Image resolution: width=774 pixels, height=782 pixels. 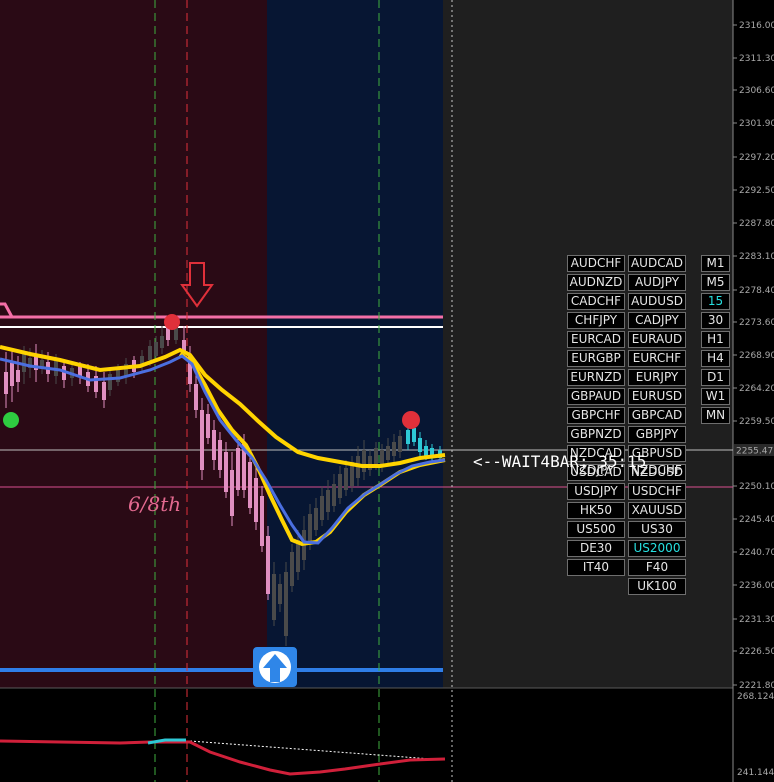 I want to click on symbol-button-gbpaud: GBPAUD, so click(x=596, y=396).